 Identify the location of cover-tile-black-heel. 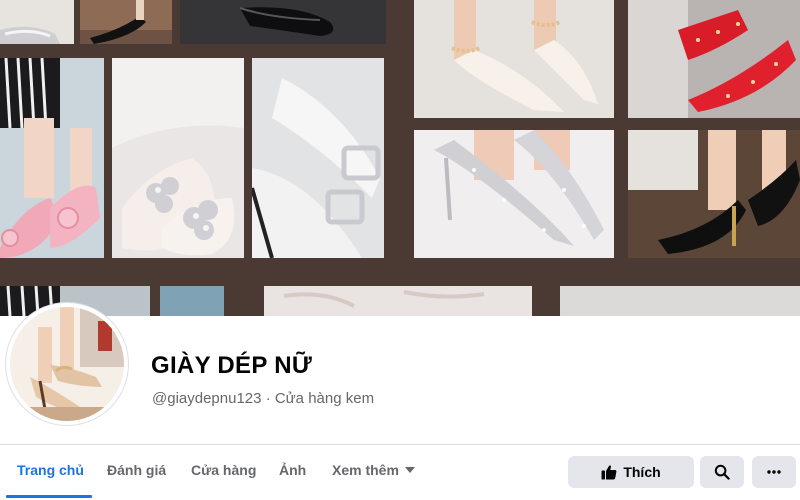
(126, 22).